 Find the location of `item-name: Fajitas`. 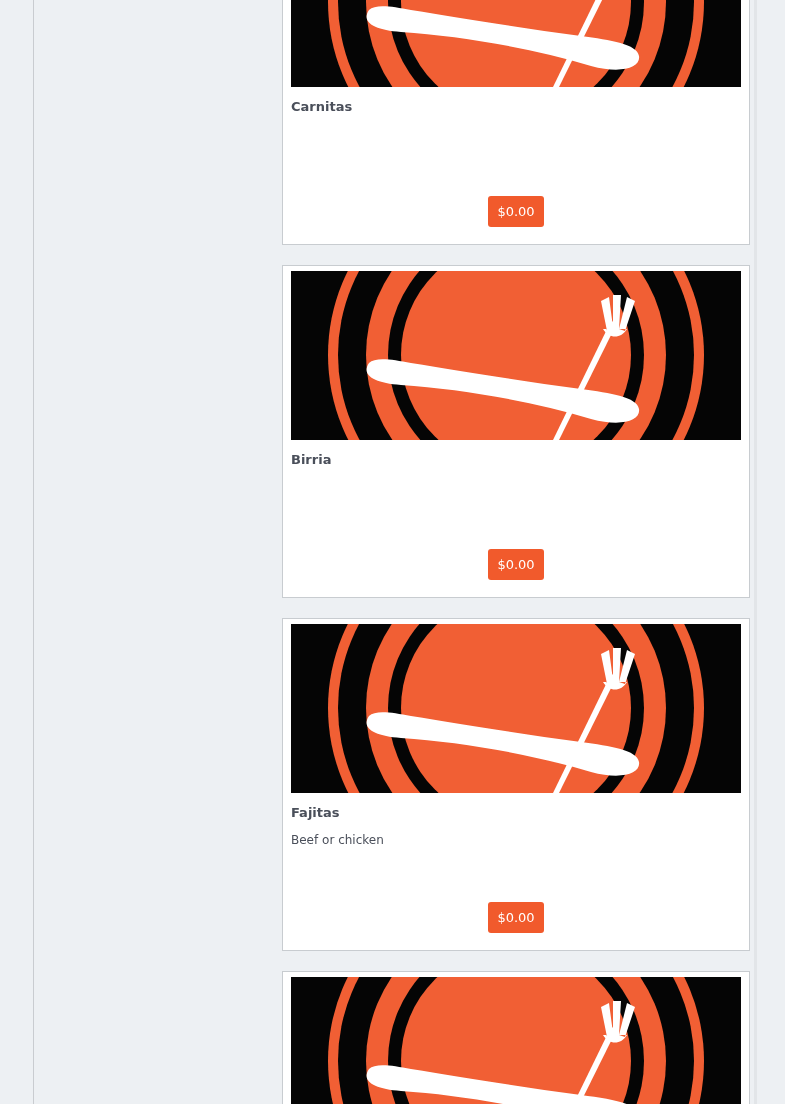

item-name: Fajitas is located at coordinates (316, 813).